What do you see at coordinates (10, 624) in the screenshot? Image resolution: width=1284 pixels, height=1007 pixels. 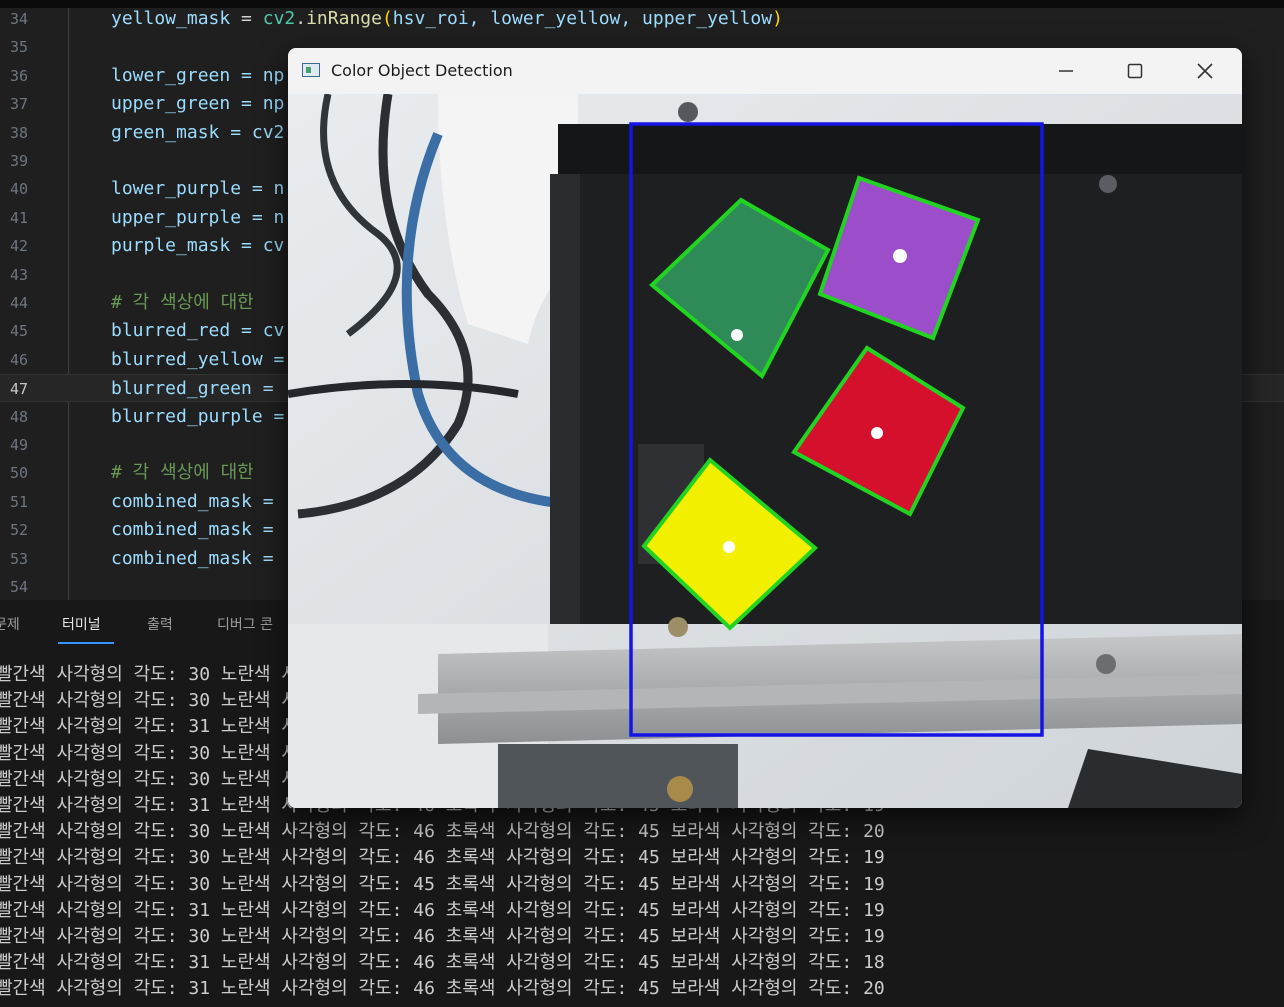 I see `tab-problems: 문제` at bounding box center [10, 624].